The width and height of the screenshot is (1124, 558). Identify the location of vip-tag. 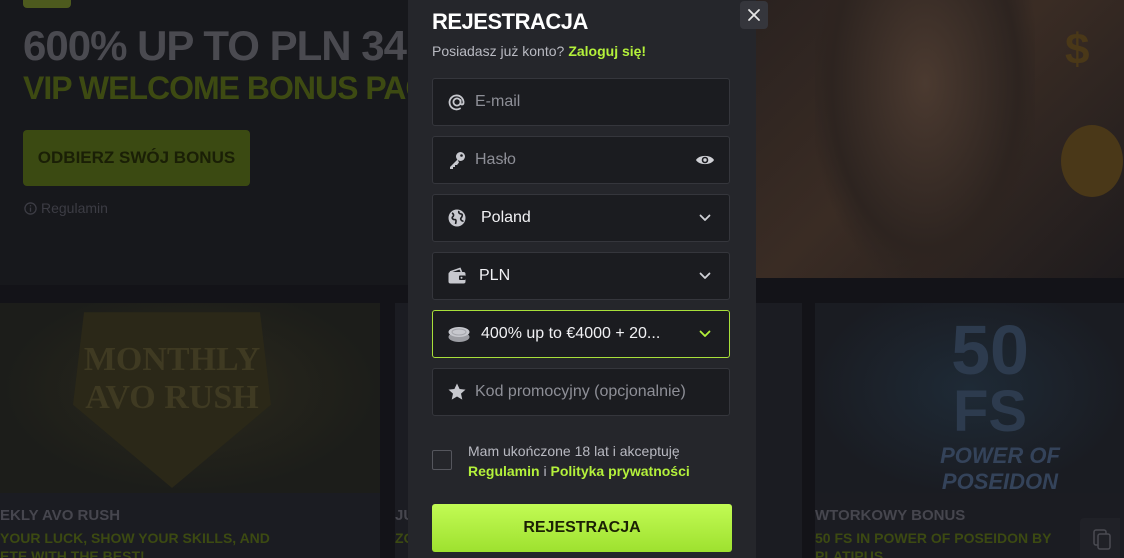
(47, 4).